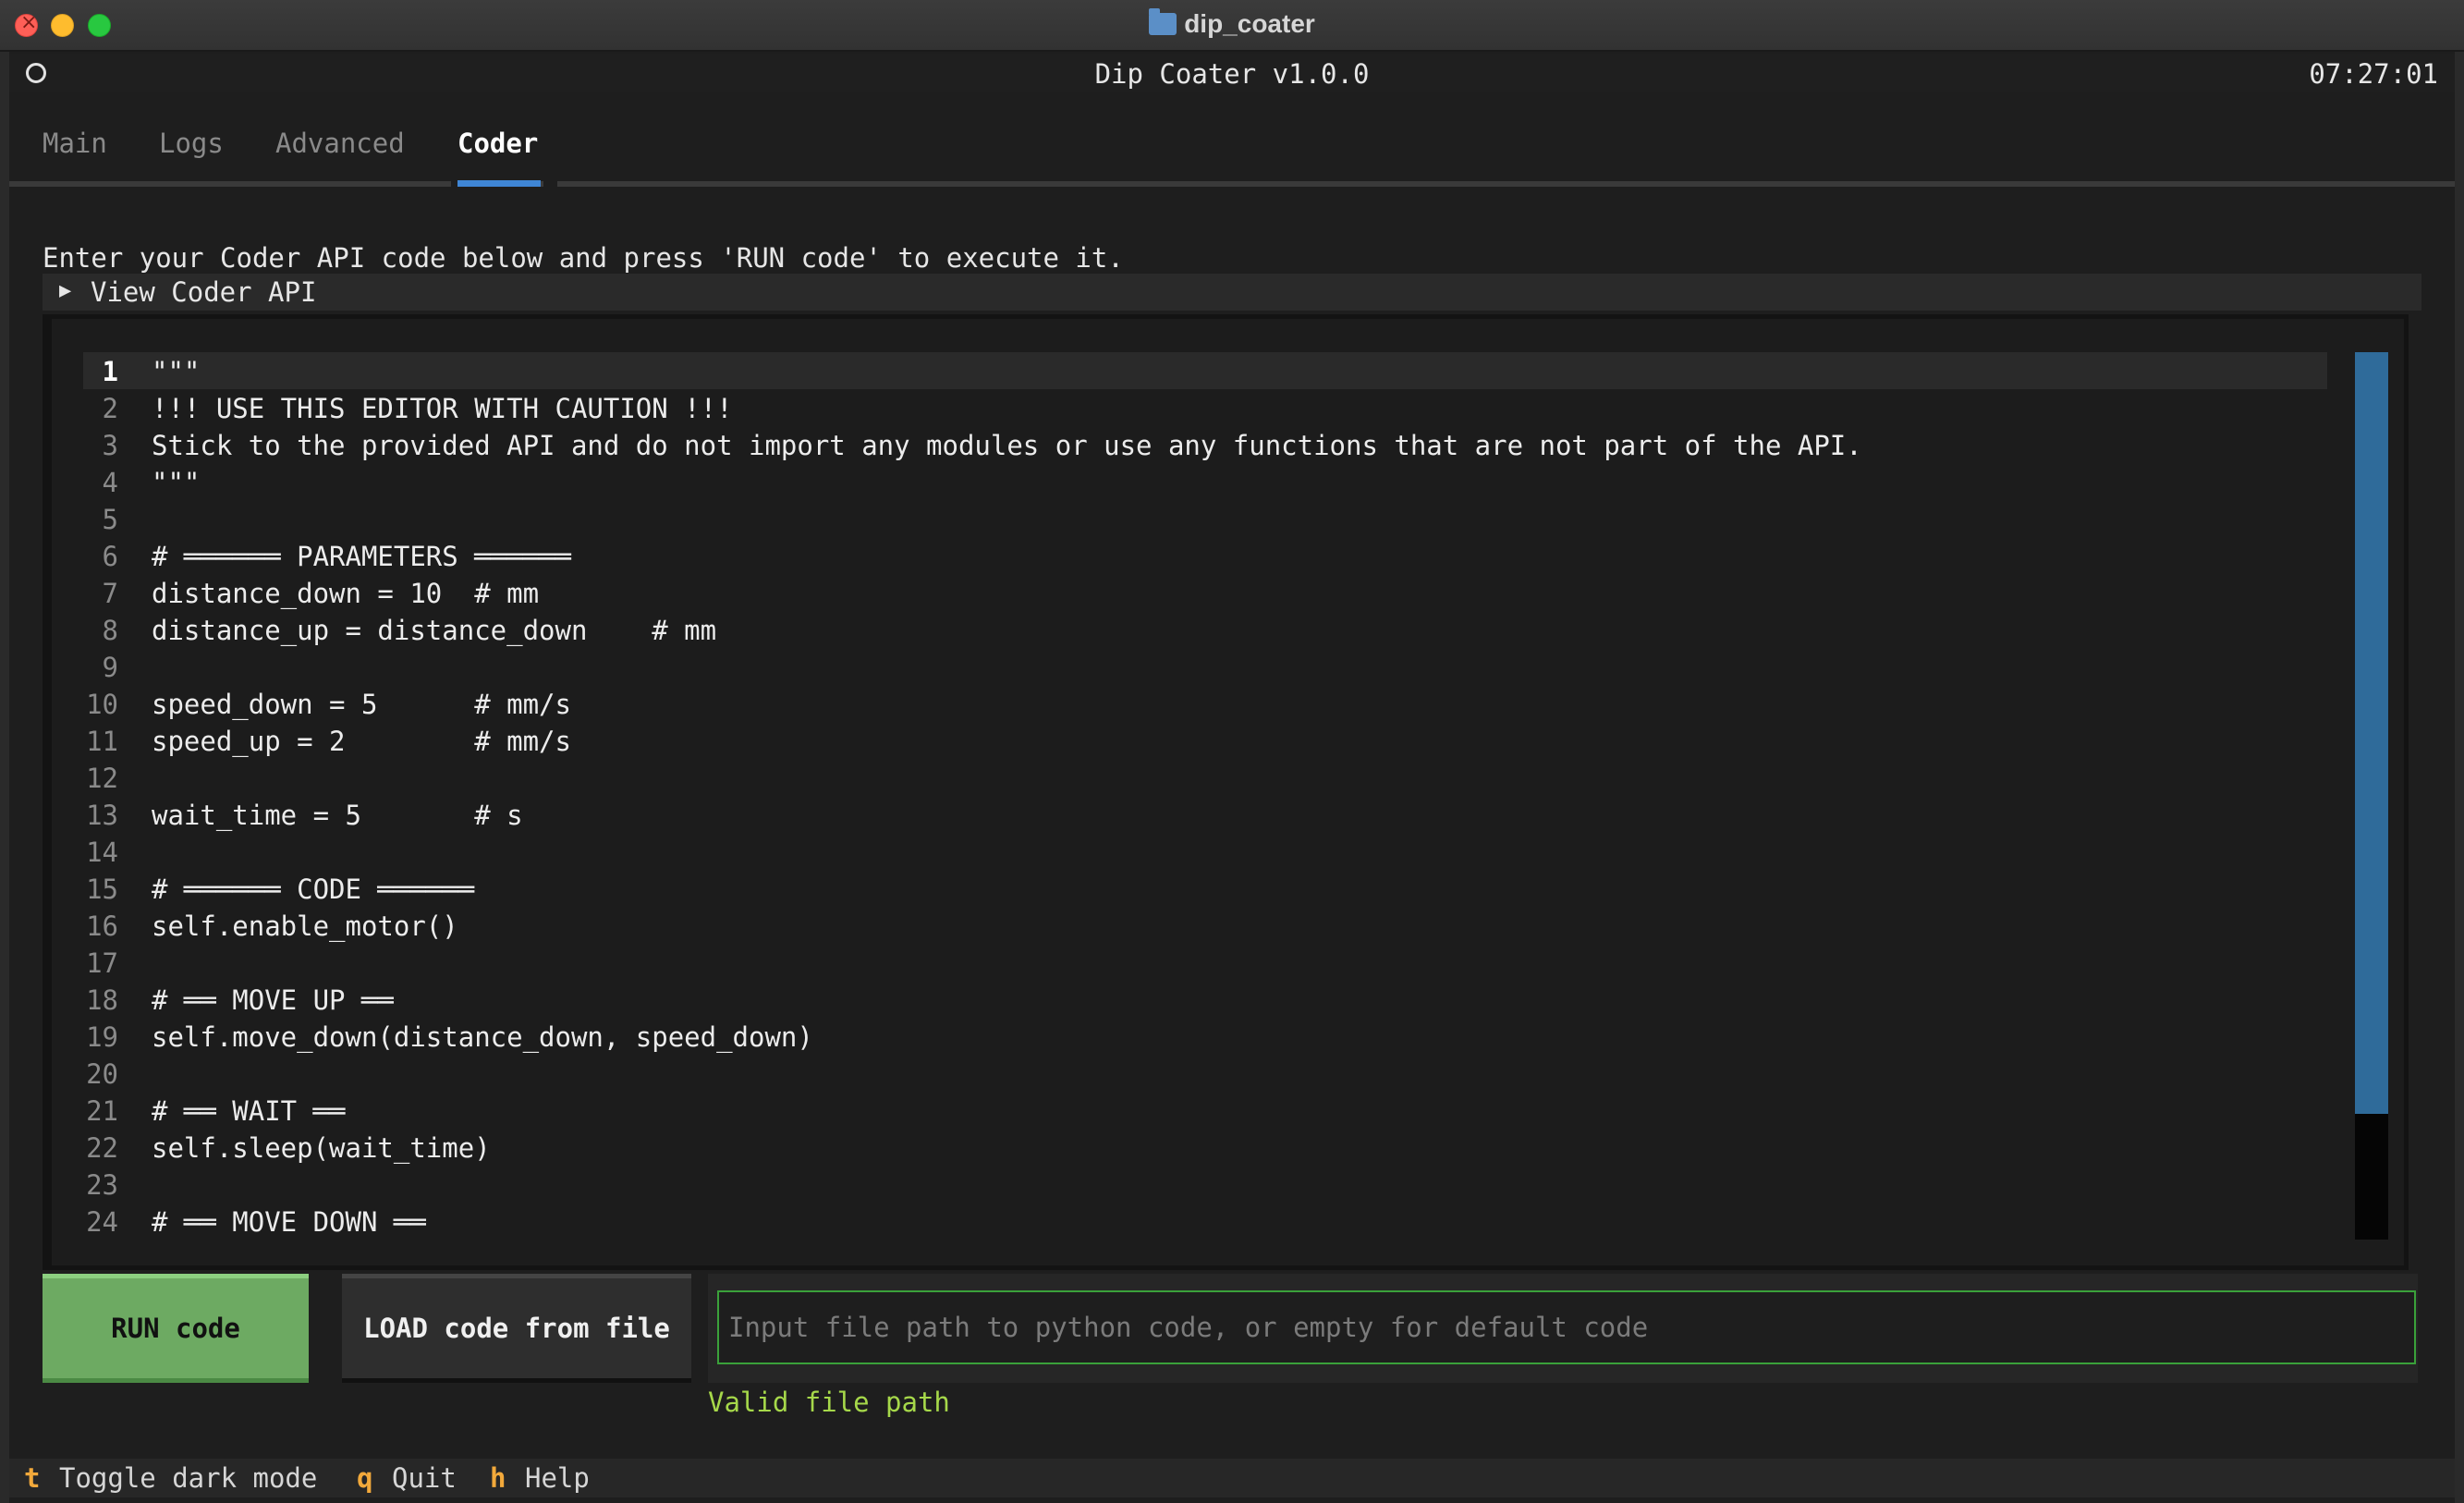 The height and width of the screenshot is (1503, 2464). I want to click on window-frame-left, so click(4, 777).